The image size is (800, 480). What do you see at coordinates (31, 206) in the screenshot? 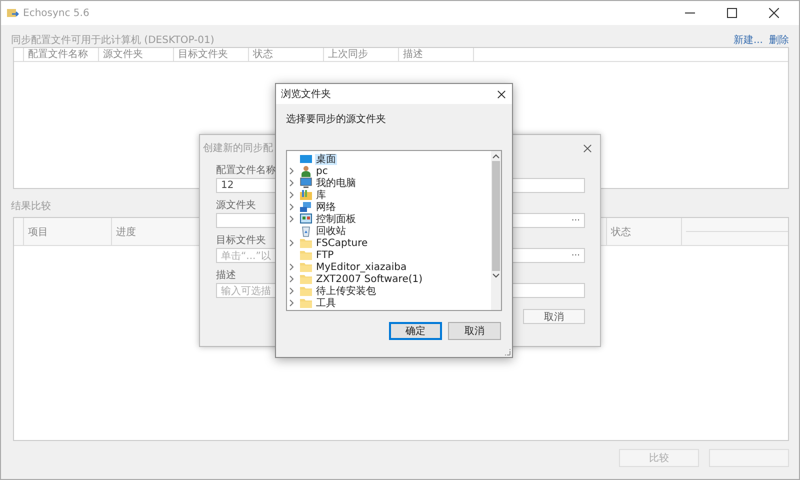
I see `section-label: 结果比较` at bounding box center [31, 206].